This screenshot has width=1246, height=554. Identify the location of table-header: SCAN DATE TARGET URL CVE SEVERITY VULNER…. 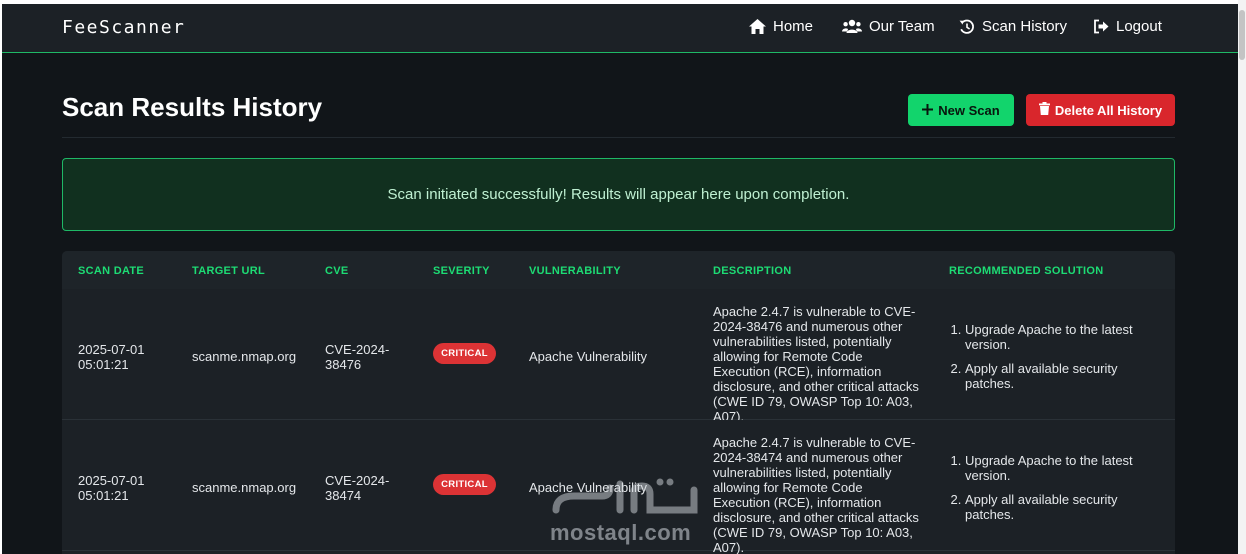
(618, 270).